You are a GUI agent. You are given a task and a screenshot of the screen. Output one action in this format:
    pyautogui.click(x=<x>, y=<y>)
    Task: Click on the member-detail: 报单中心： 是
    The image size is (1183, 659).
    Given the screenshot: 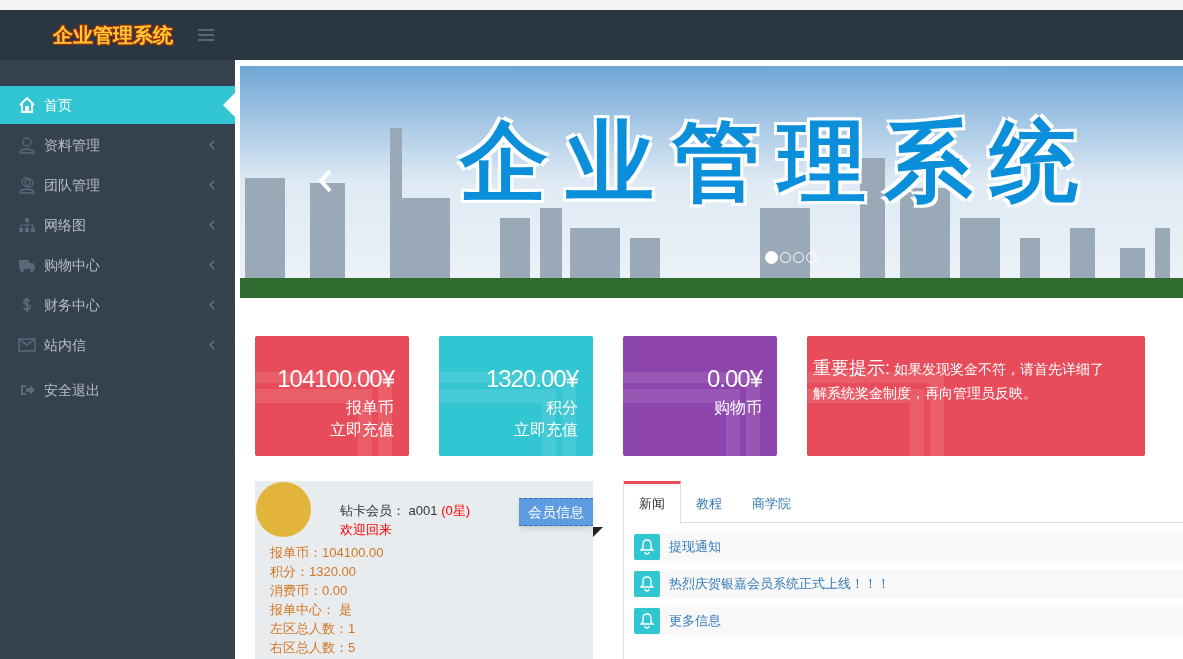 What is the action you would take?
    pyautogui.click(x=311, y=610)
    